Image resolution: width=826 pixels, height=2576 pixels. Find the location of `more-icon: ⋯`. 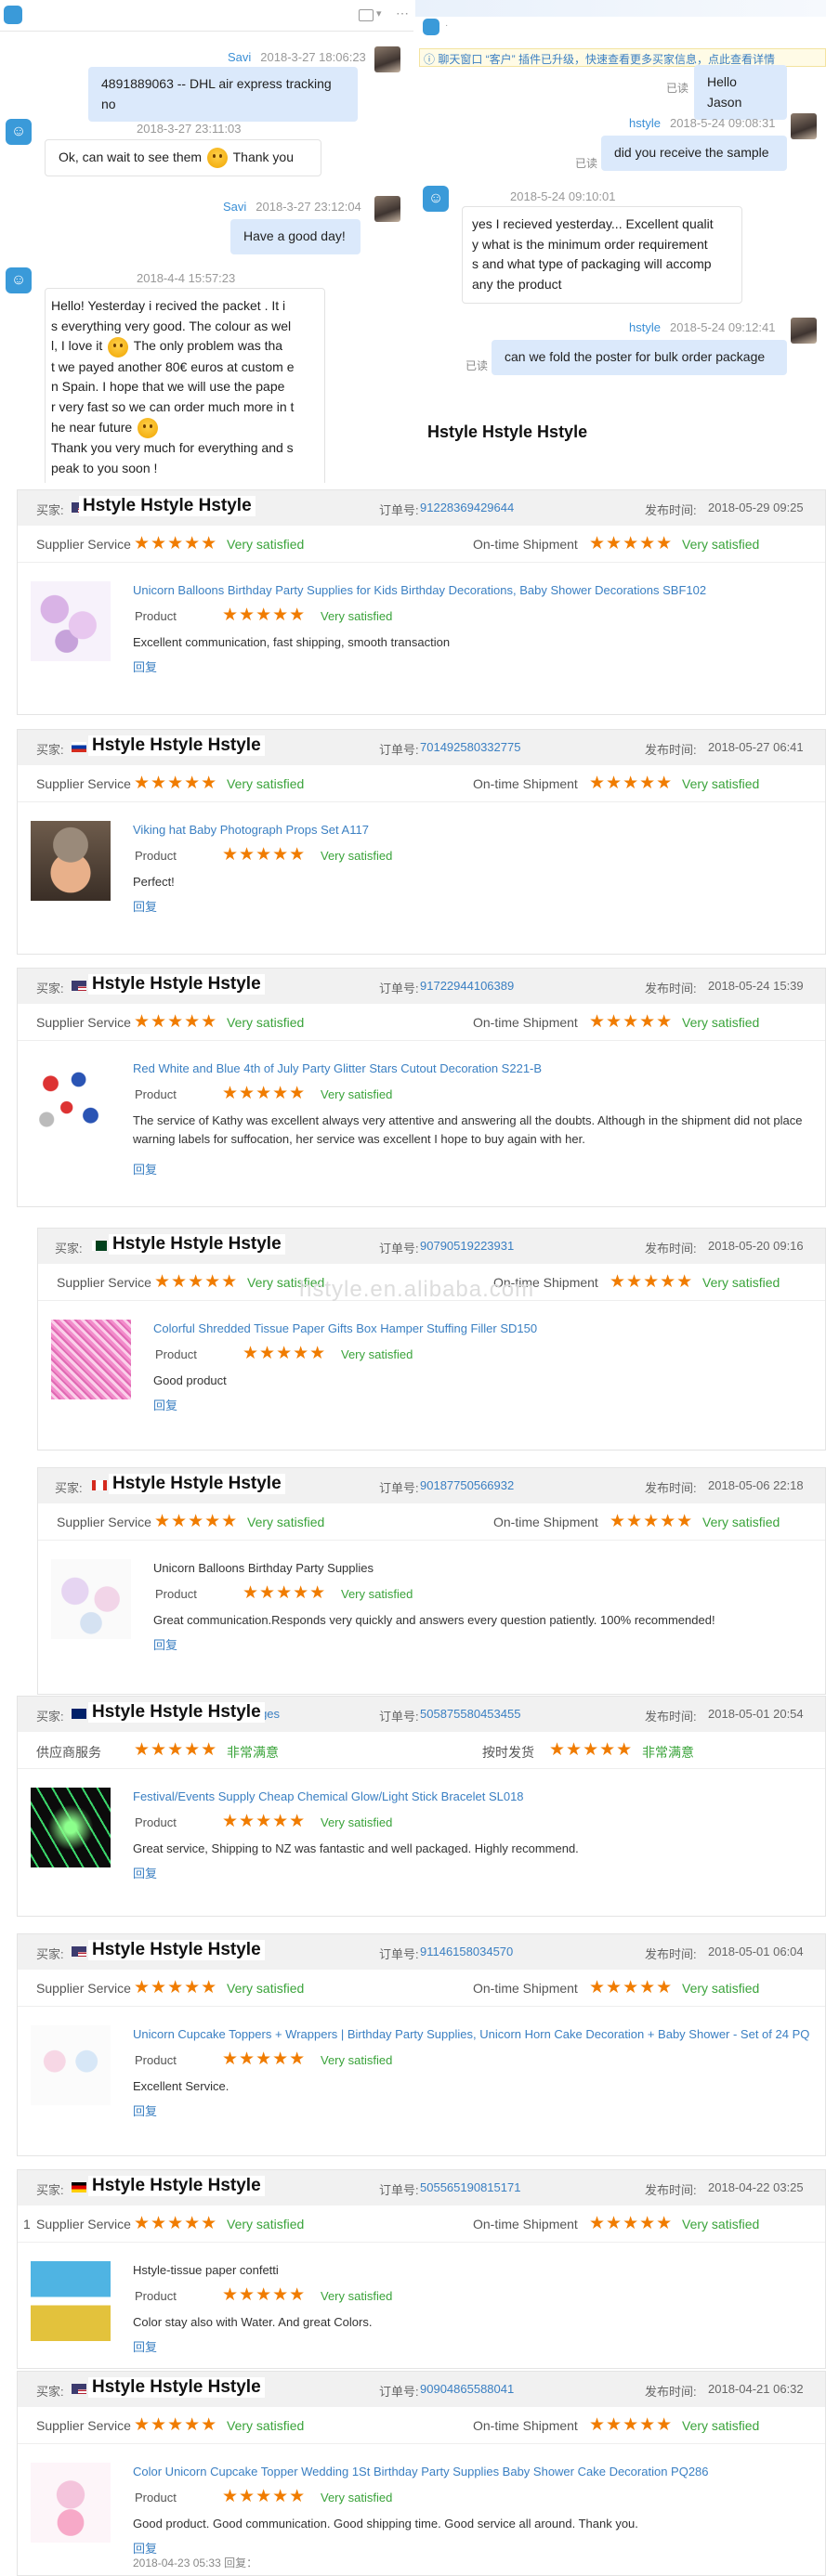

more-icon: ⋯ is located at coordinates (402, 14).